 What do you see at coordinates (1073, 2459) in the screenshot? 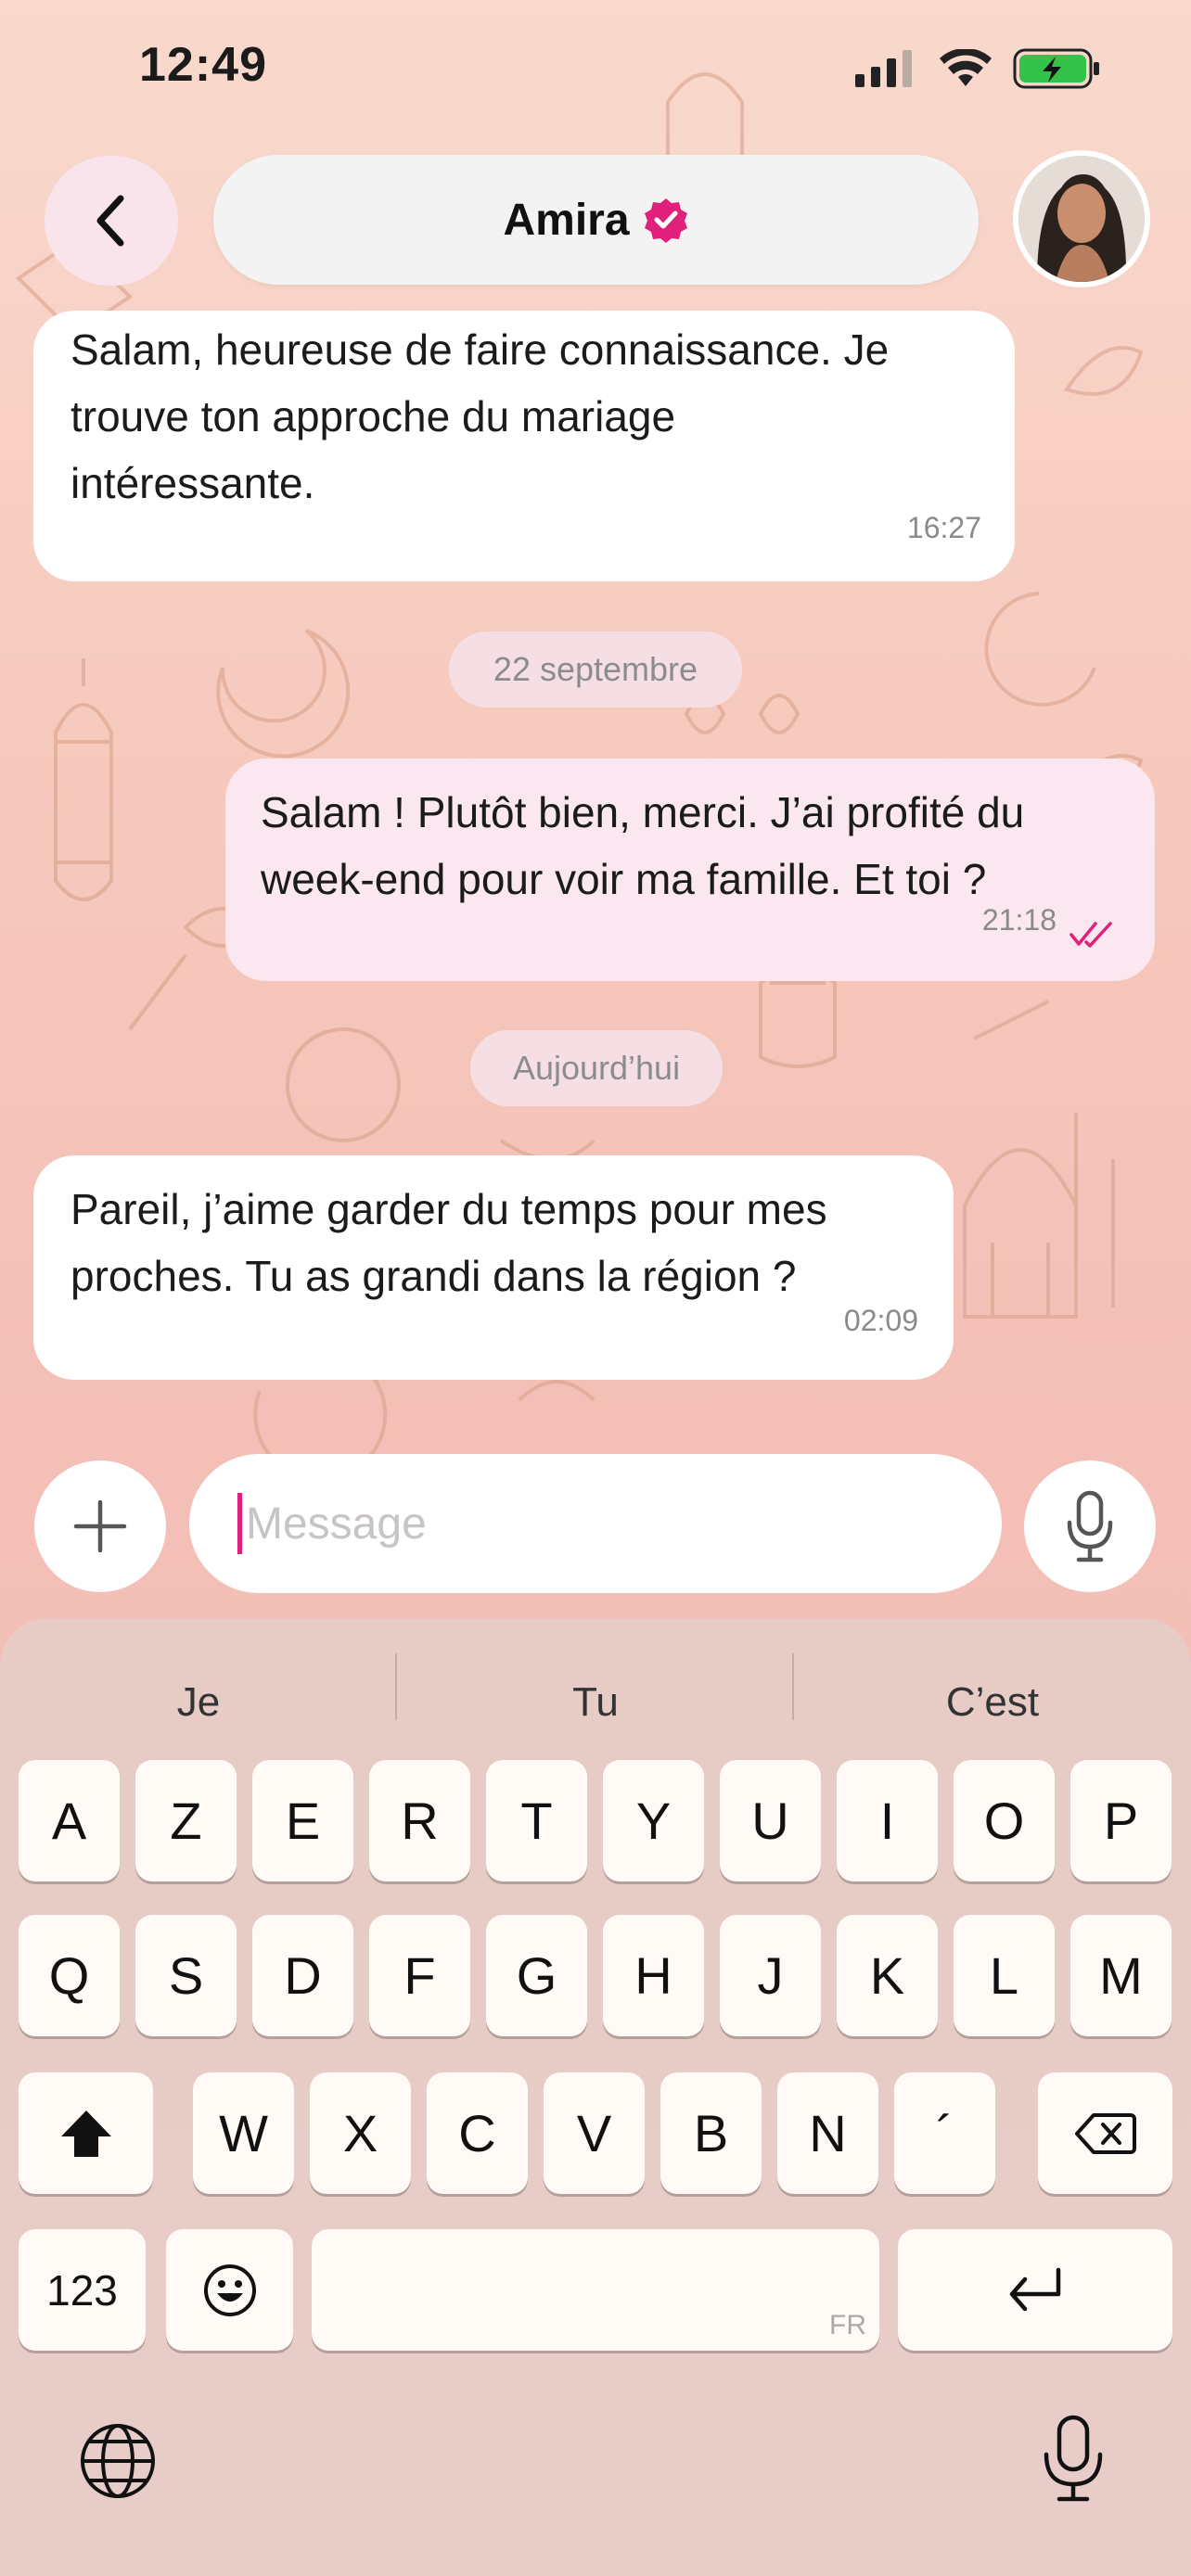
I see `dictation-microphone-icon` at bounding box center [1073, 2459].